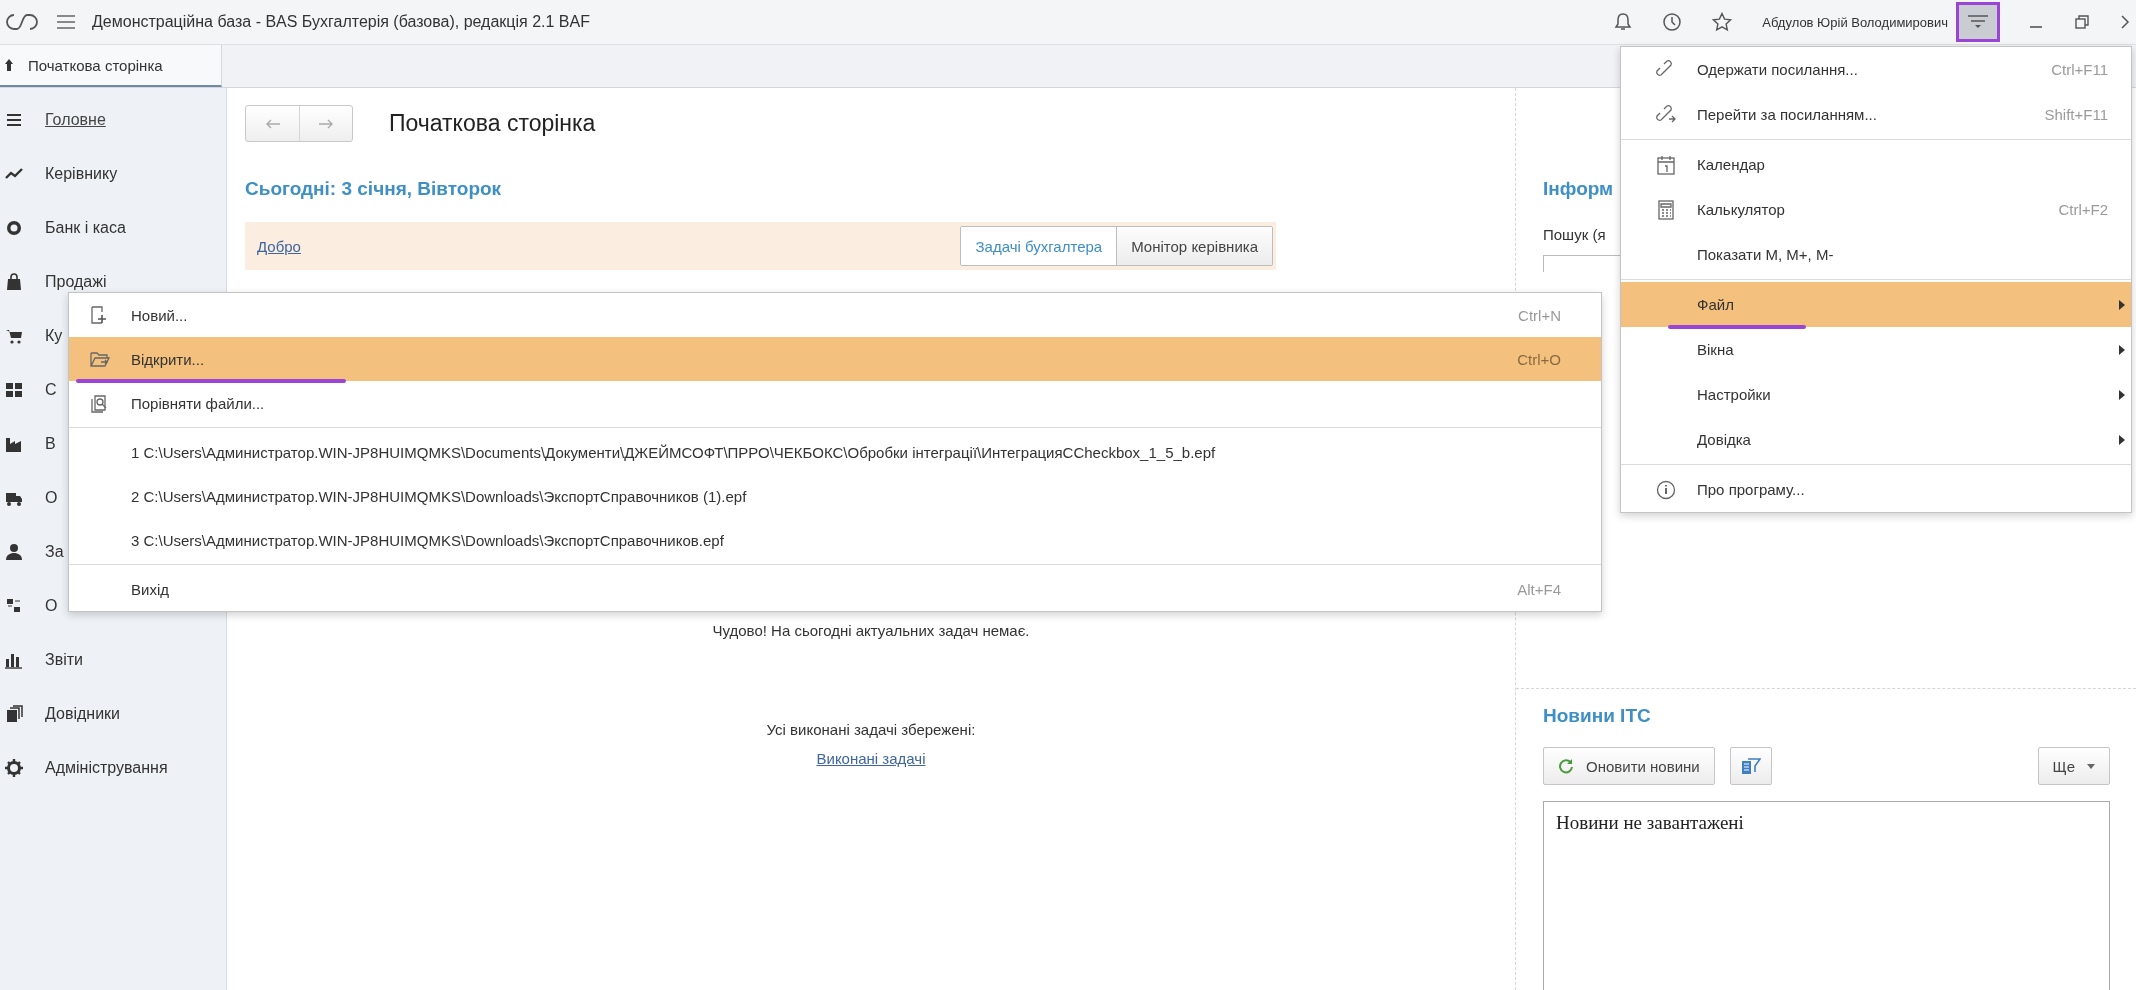  What do you see at coordinates (14, 390) in the screenshot?
I see `grid-icon` at bounding box center [14, 390].